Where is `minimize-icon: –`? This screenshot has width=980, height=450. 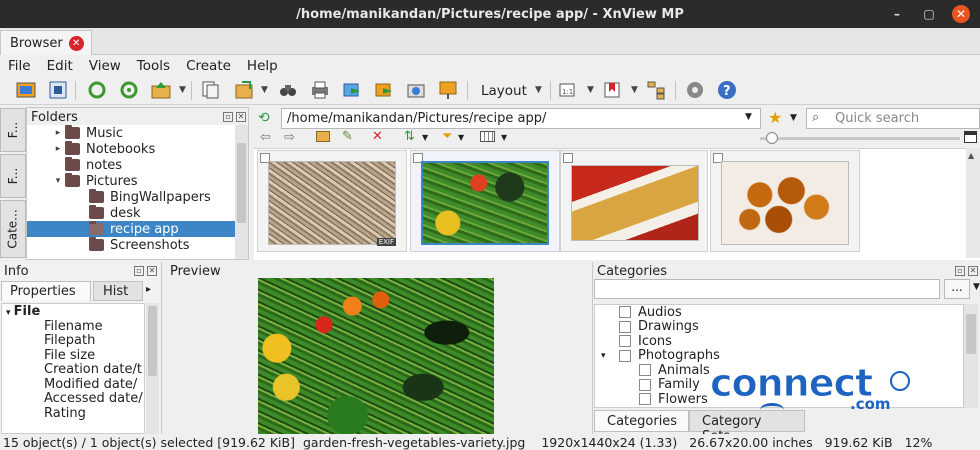 minimize-icon: – is located at coordinates (897, 14).